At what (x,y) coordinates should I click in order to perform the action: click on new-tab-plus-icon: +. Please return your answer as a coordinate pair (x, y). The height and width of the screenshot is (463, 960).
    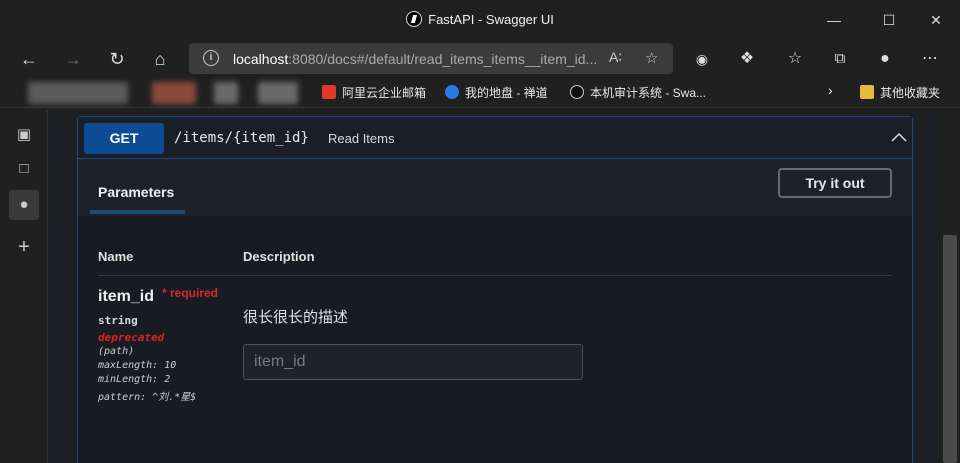
    Looking at the image, I should click on (24, 247).